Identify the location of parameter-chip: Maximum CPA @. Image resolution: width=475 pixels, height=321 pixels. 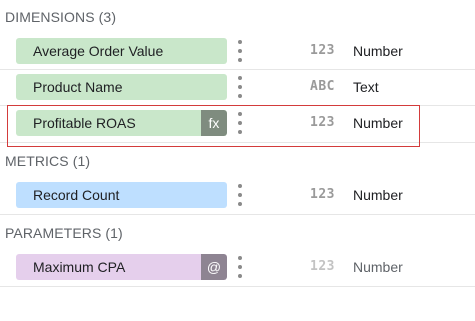
(121, 267).